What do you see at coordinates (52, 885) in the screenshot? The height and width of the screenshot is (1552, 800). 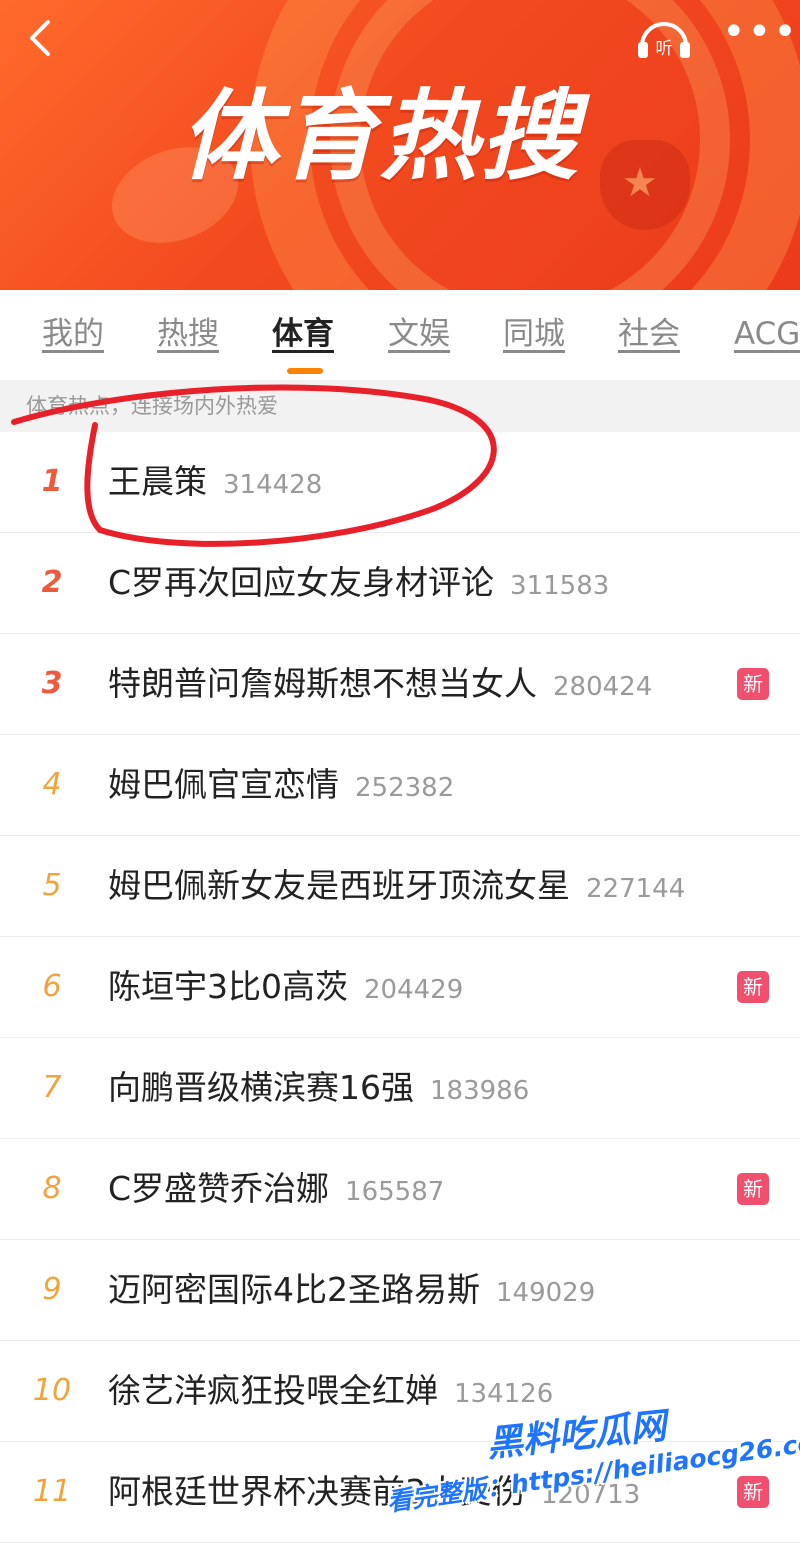 I see `rank-number: 5` at bounding box center [52, 885].